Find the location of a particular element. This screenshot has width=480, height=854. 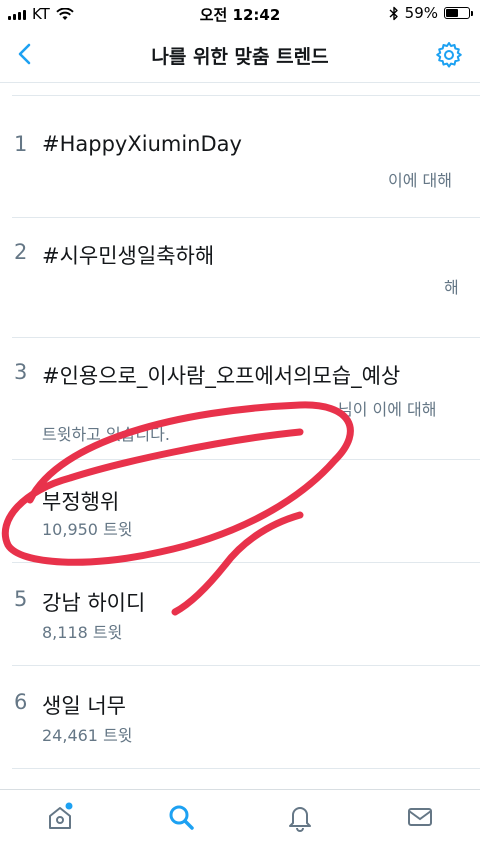

trend-description: 이에 대해 is located at coordinates (420, 180).